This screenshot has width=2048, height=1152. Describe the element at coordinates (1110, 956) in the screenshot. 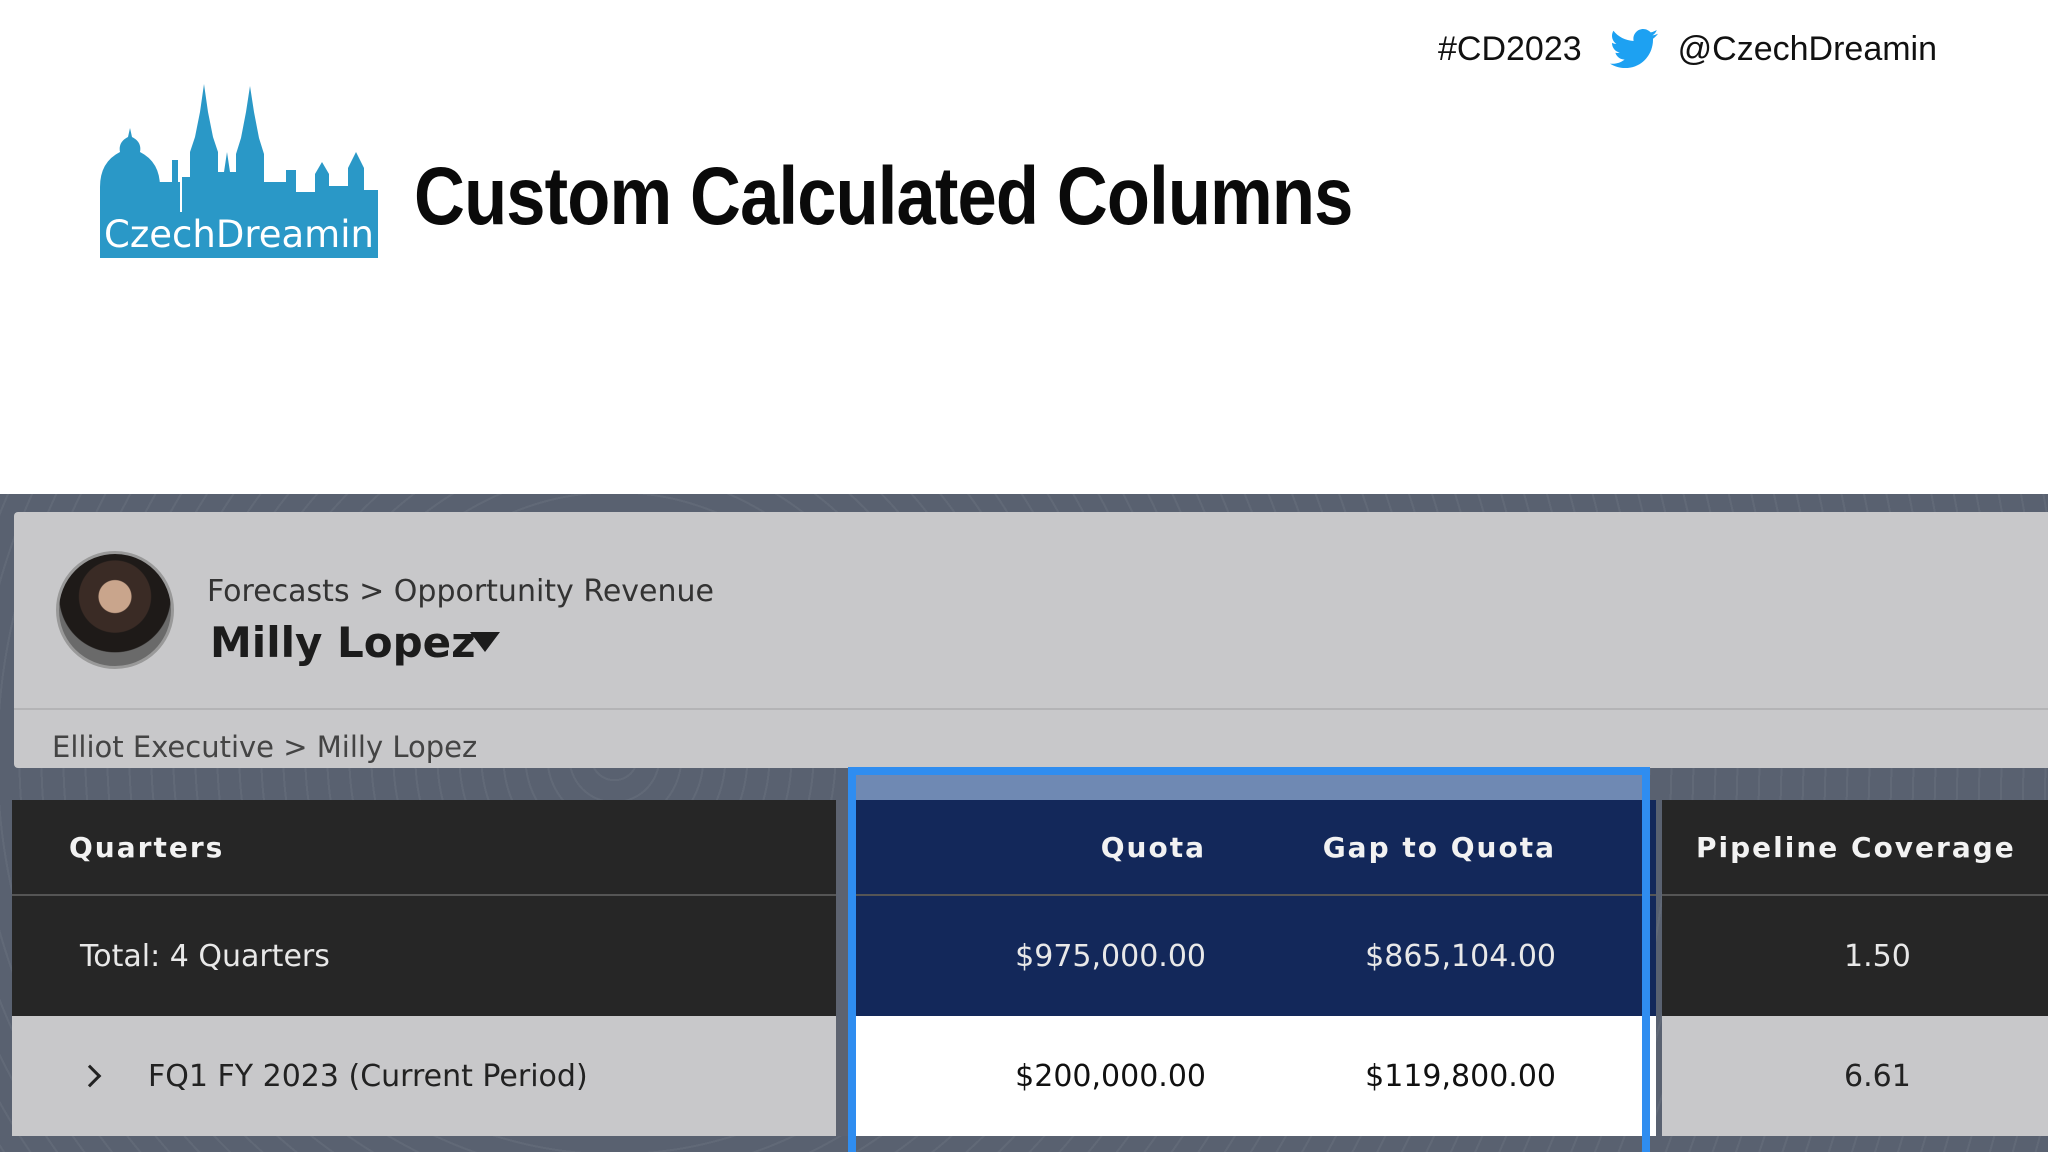

I see `total-quota-value: $975,000.00` at that location.